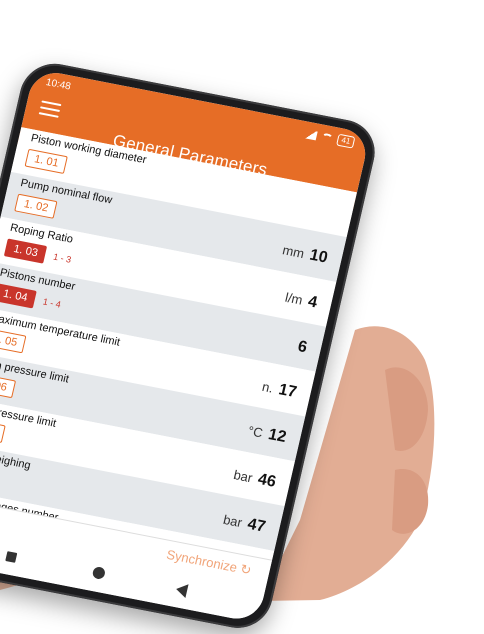 This screenshot has width=484, height=634. Describe the element at coordinates (277, 436) in the screenshot. I see `parameter-value: 12` at that location.